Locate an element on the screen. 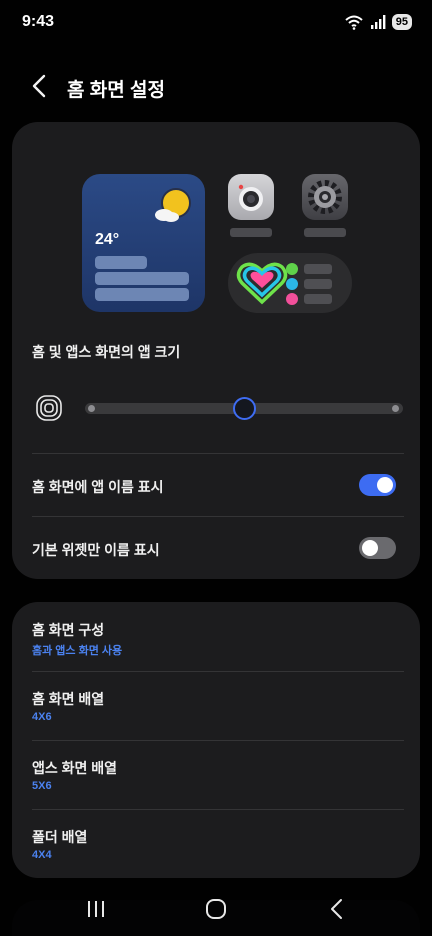 This screenshot has height=936, width=432. menu-value: 홈과 앱스 화면 사용 is located at coordinates (77, 651).